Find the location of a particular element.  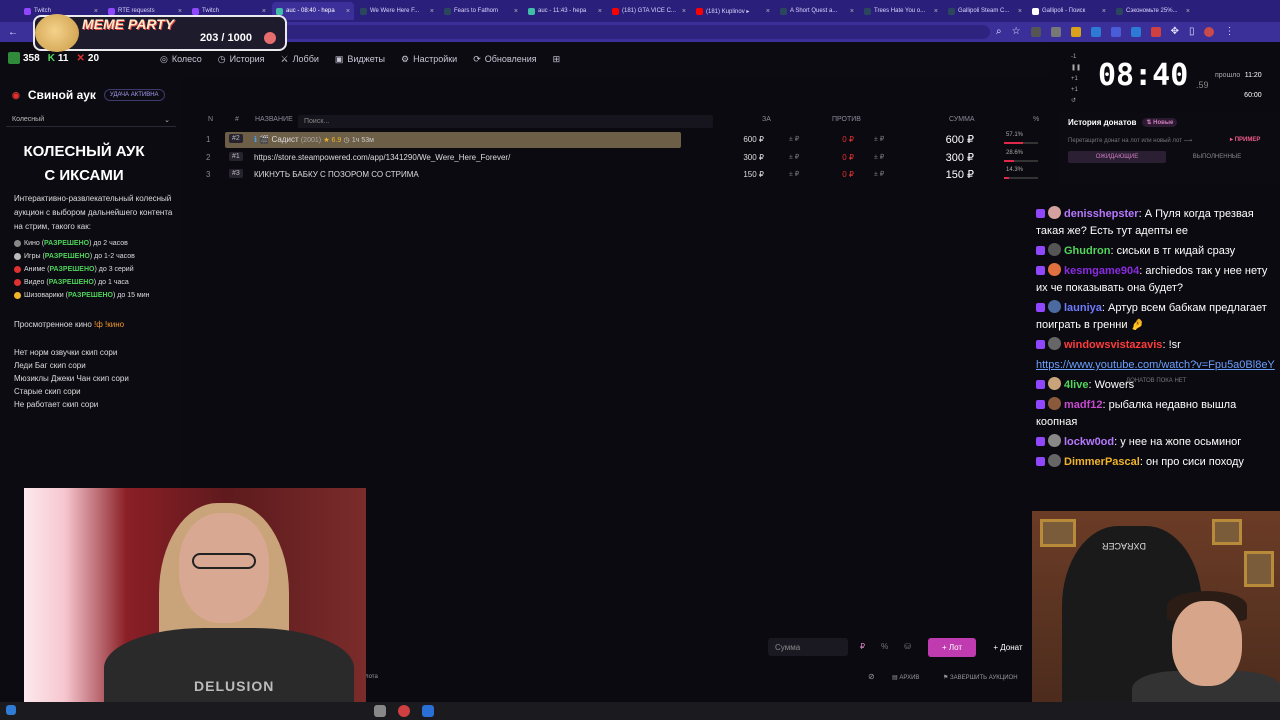

add-lot-button: + Лот is located at coordinates (952, 647).